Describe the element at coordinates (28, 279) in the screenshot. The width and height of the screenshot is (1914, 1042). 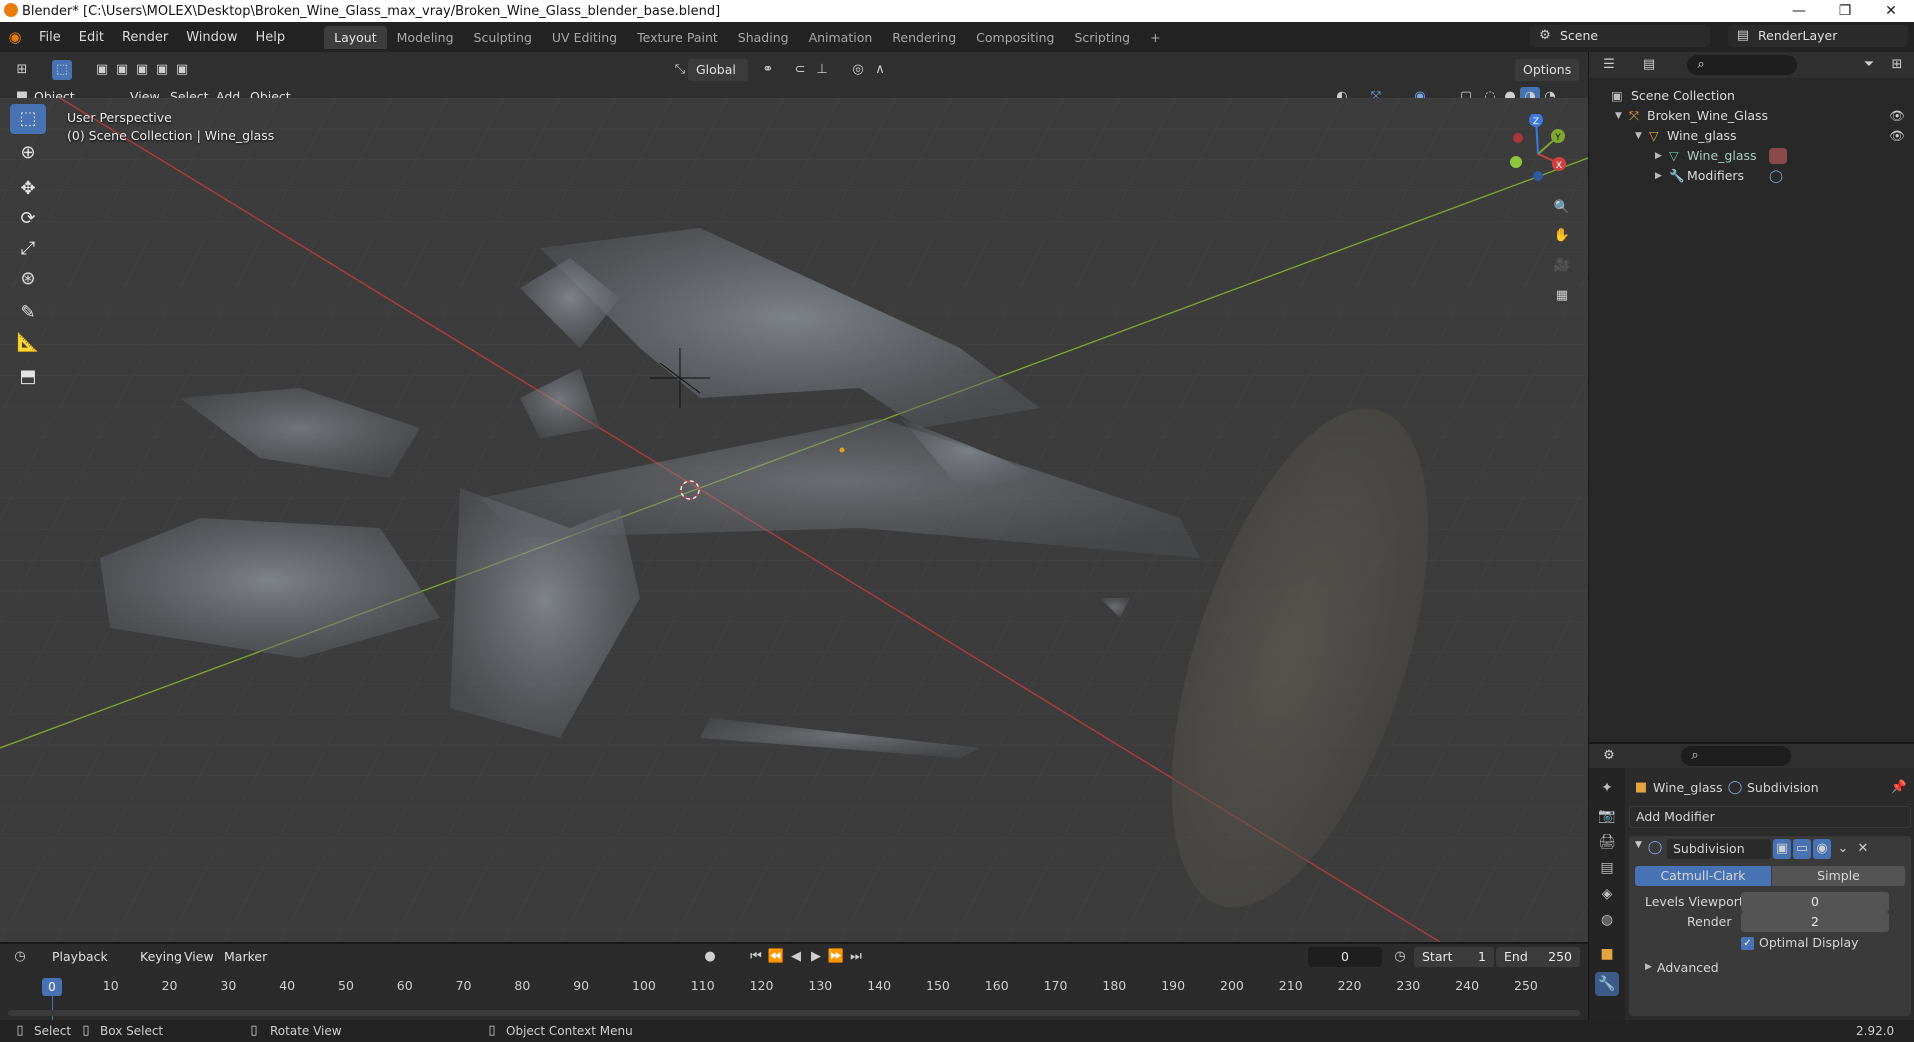
I see `transform-tool: ⊛` at that location.